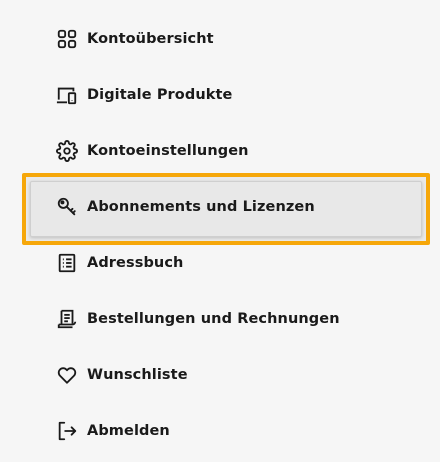 This screenshot has width=440, height=462. What do you see at coordinates (201, 207) in the screenshot?
I see `menu-item-label: Abonnements und Lizenzen` at bounding box center [201, 207].